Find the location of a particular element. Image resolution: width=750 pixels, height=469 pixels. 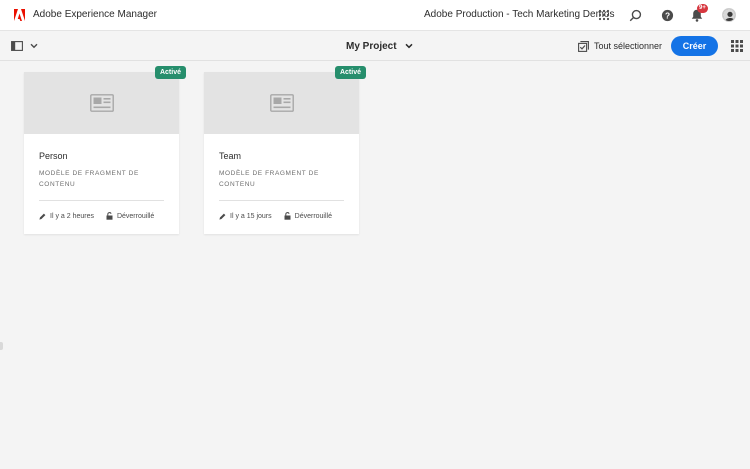

help-icon: ? is located at coordinates (667, 15).